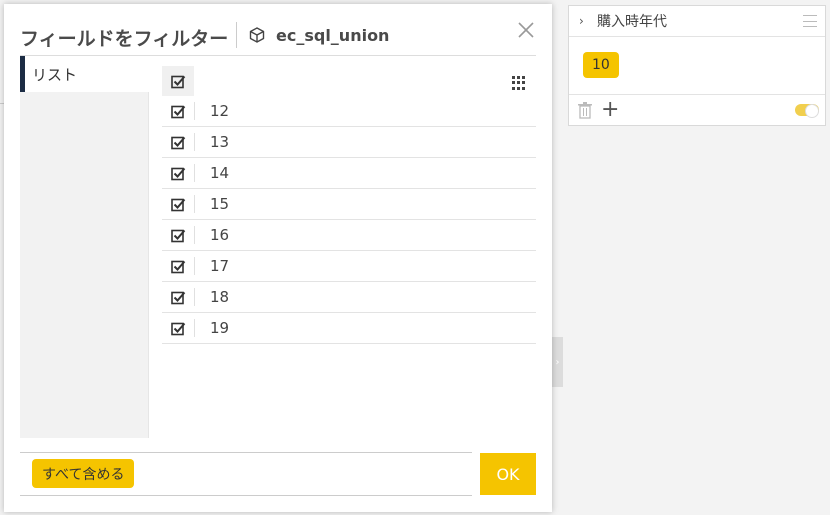  What do you see at coordinates (697, 21) in the screenshot?
I see `field-card-header: › 購入時年代` at bounding box center [697, 21].